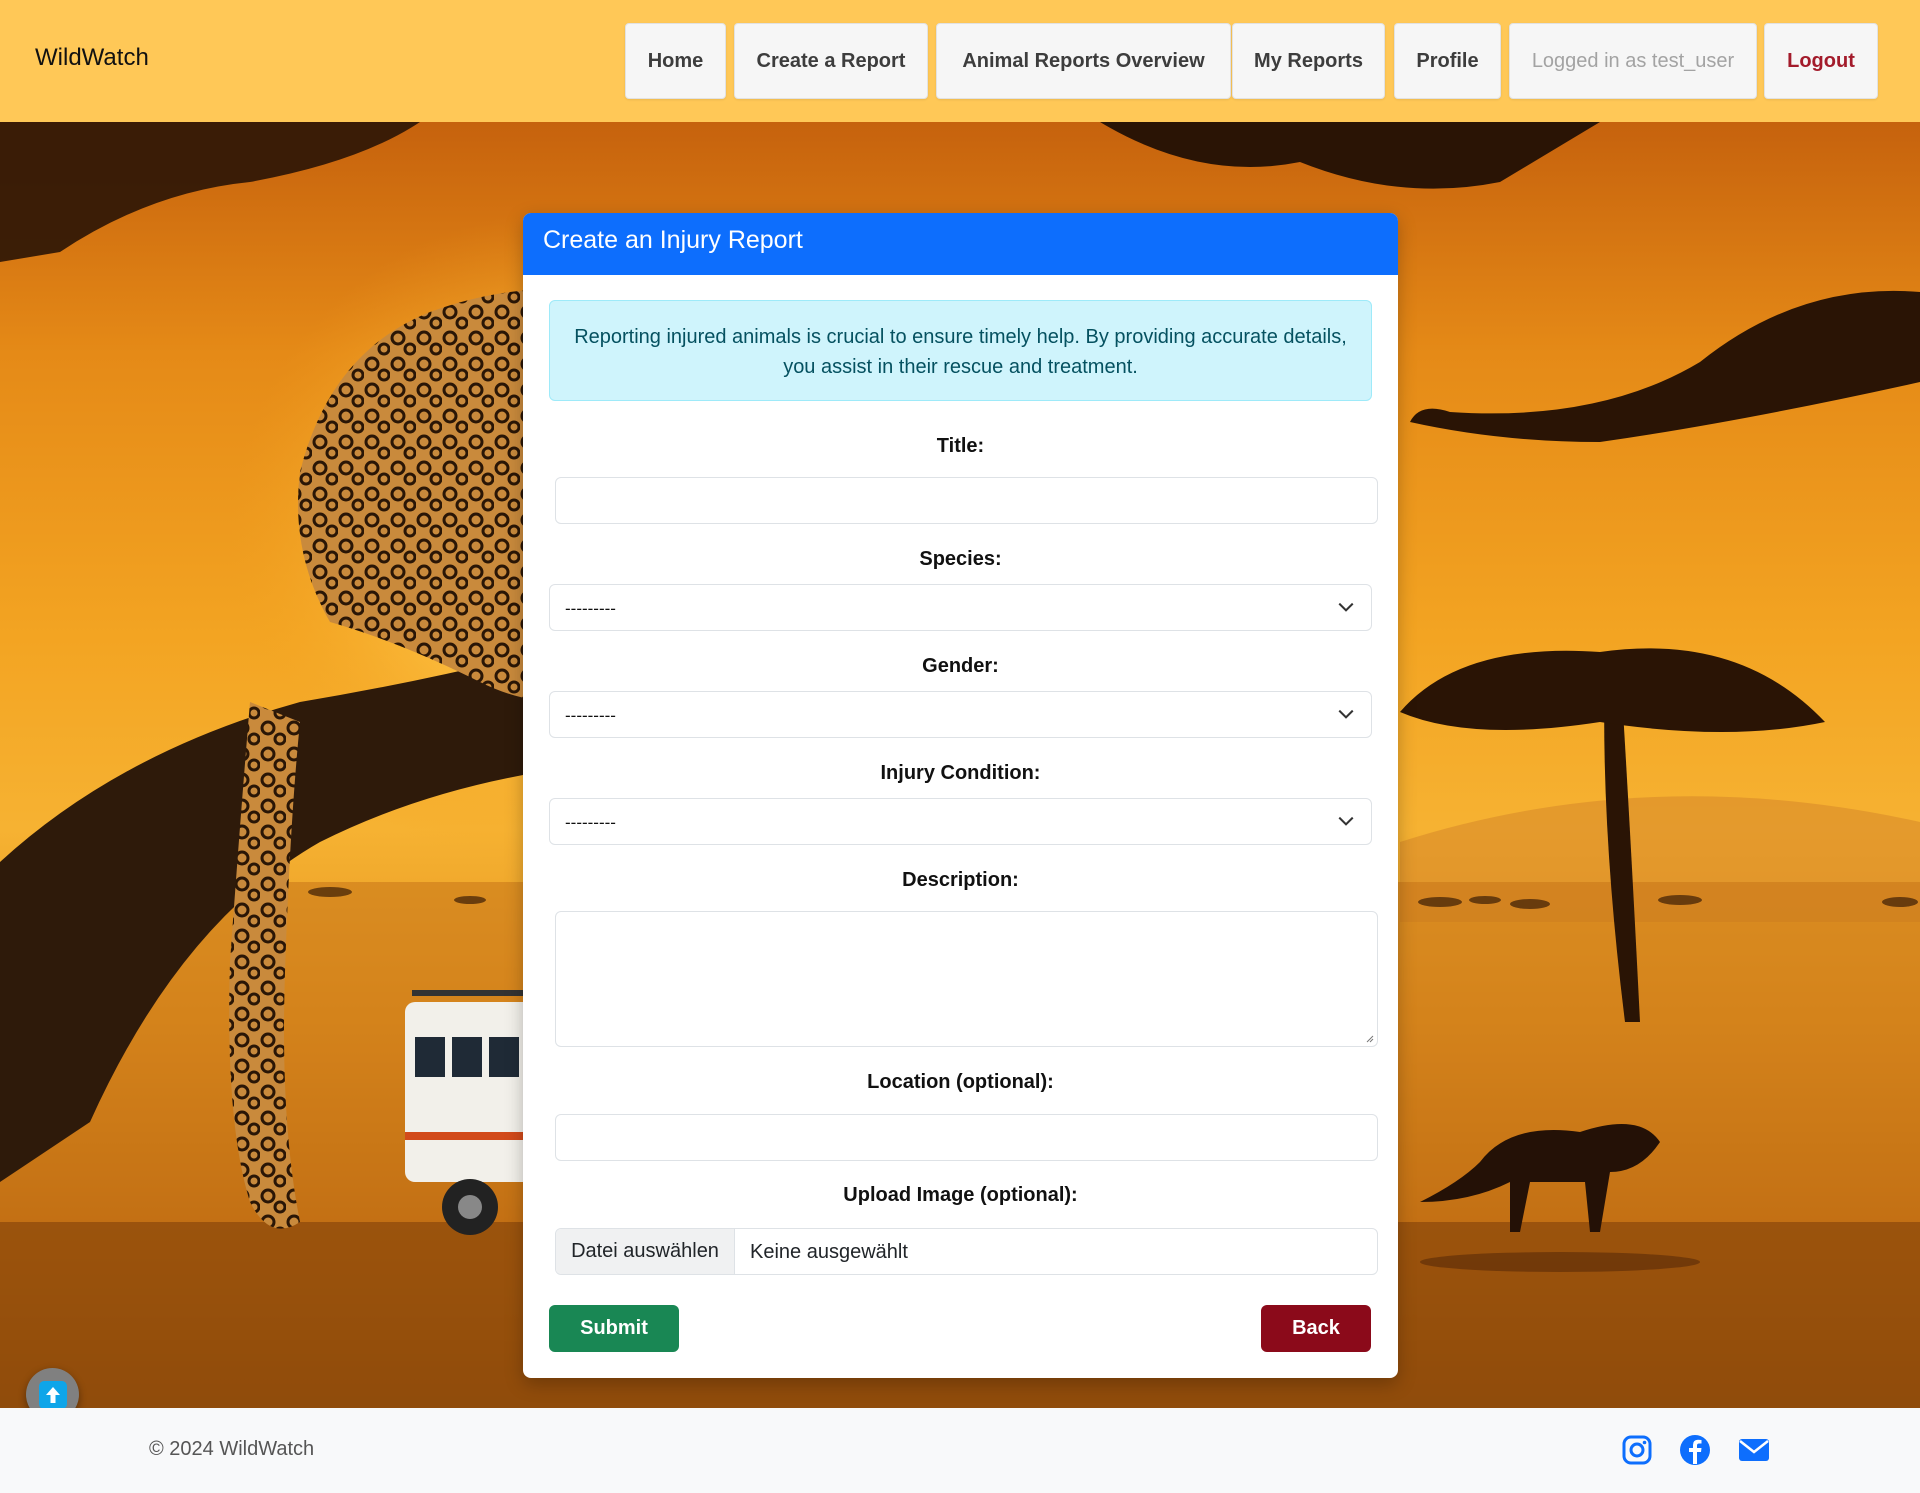 Image resolution: width=1920 pixels, height=1493 pixels. Describe the element at coordinates (1083, 61) in the screenshot. I see `nav-animal-reports-overview: Animal Reports Overview` at that location.